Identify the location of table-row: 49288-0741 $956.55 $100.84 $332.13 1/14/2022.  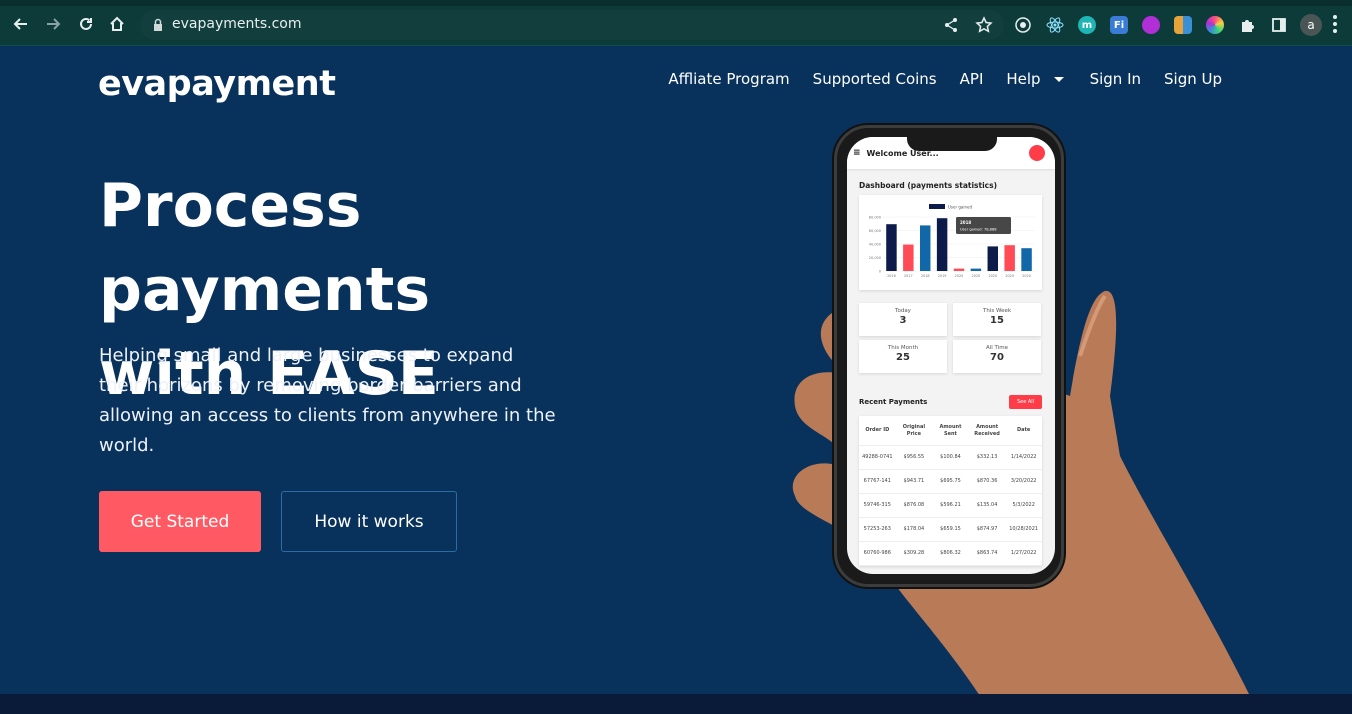
(950, 458).